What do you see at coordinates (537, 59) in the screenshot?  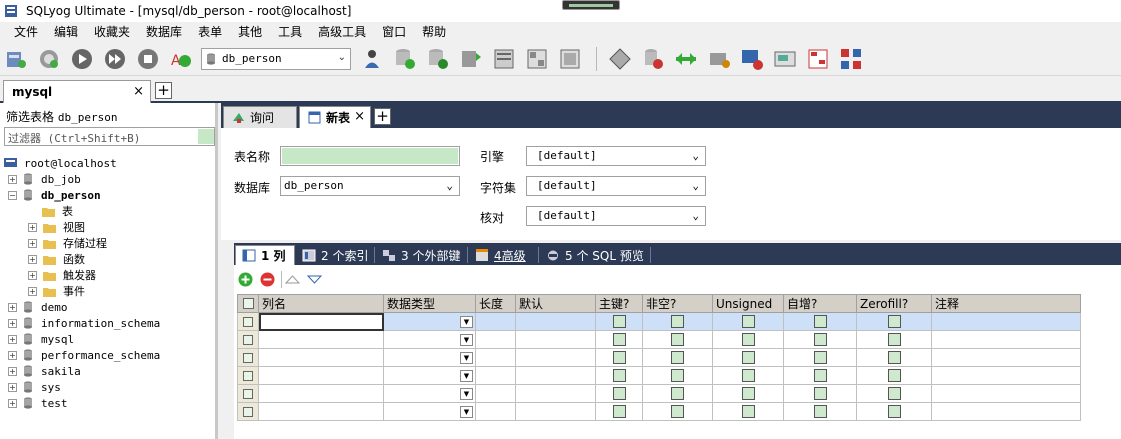 I see `schema-designer-button` at bounding box center [537, 59].